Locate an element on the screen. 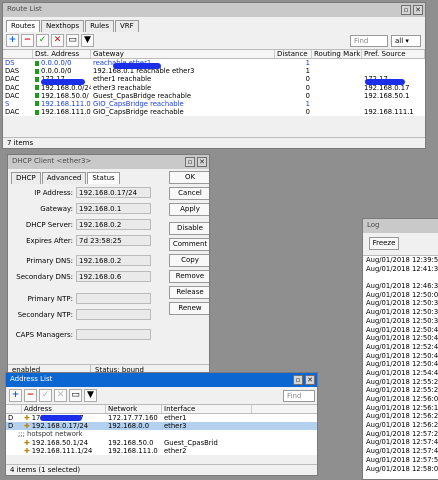 The image size is (438, 480). table-row: ✚ 192.168.111.1/24 192.168.111.0 ether2 is located at coordinates (161, 450).